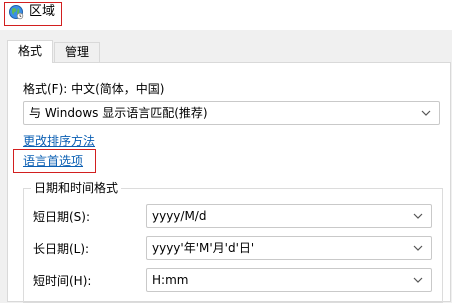 The height and width of the screenshot is (303, 452). Describe the element at coordinates (94, 89) in the screenshot. I see `format-label: 格式(F): 中文(简体，中国)` at that location.